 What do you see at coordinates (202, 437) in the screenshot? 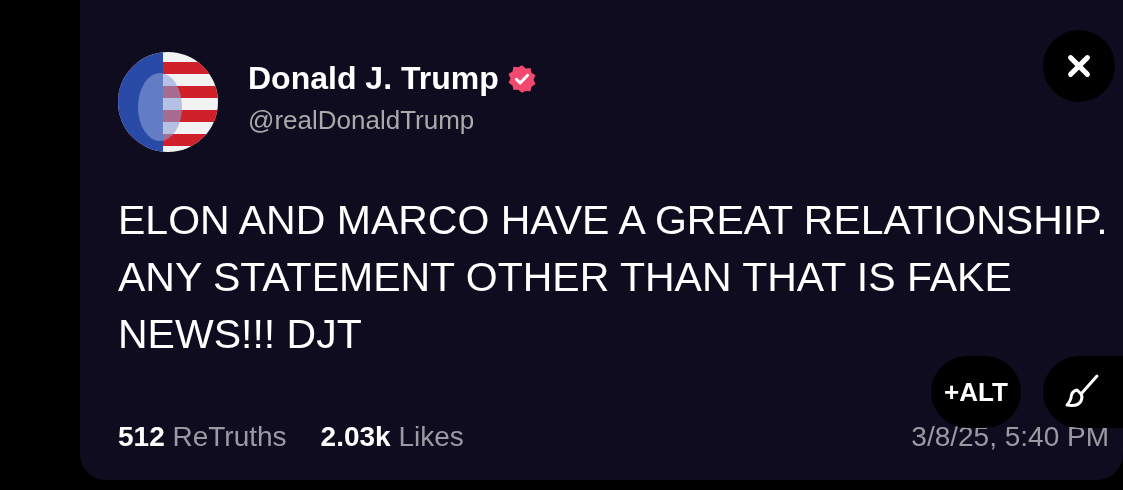
I see `stat-count: 512 ReTruths` at bounding box center [202, 437].